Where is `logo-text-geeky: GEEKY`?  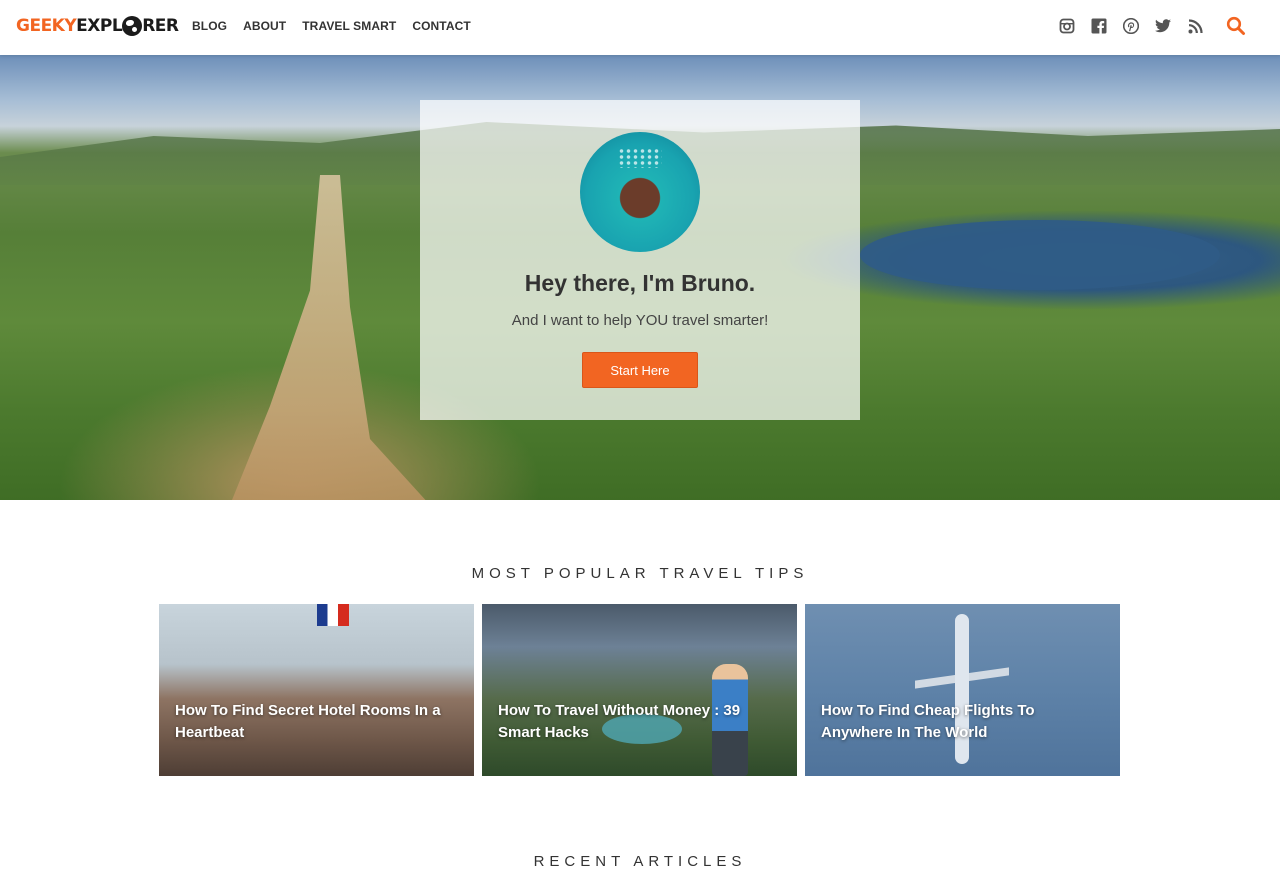 logo-text-geeky: GEEKY is located at coordinates (46, 26).